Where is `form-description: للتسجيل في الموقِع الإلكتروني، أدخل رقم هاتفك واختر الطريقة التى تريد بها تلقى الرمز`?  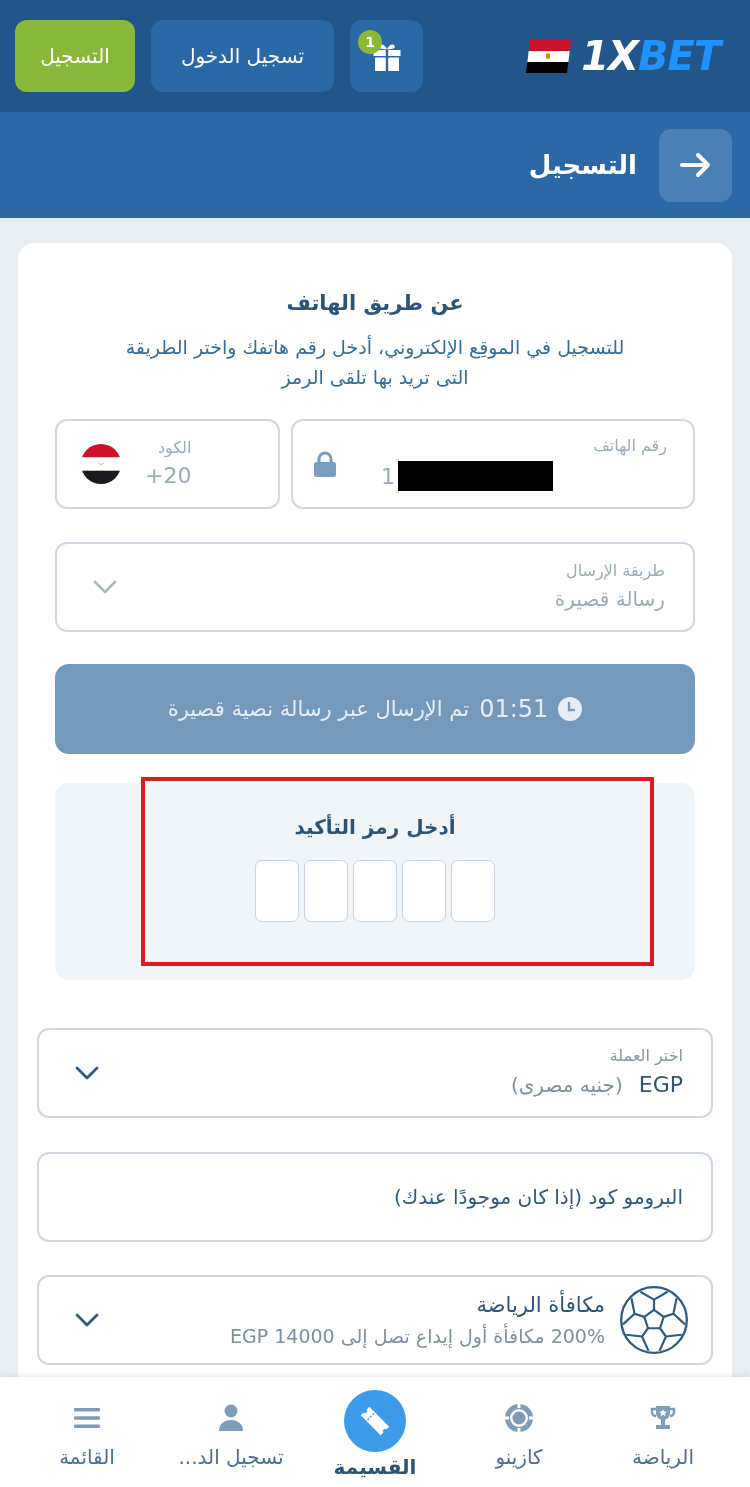 form-description: للتسجيل في الموقِع الإلكتروني، أدخل رقم هاتفك واختر الطريقة التى تريد بها تلقى الرمز is located at coordinates (375, 362).